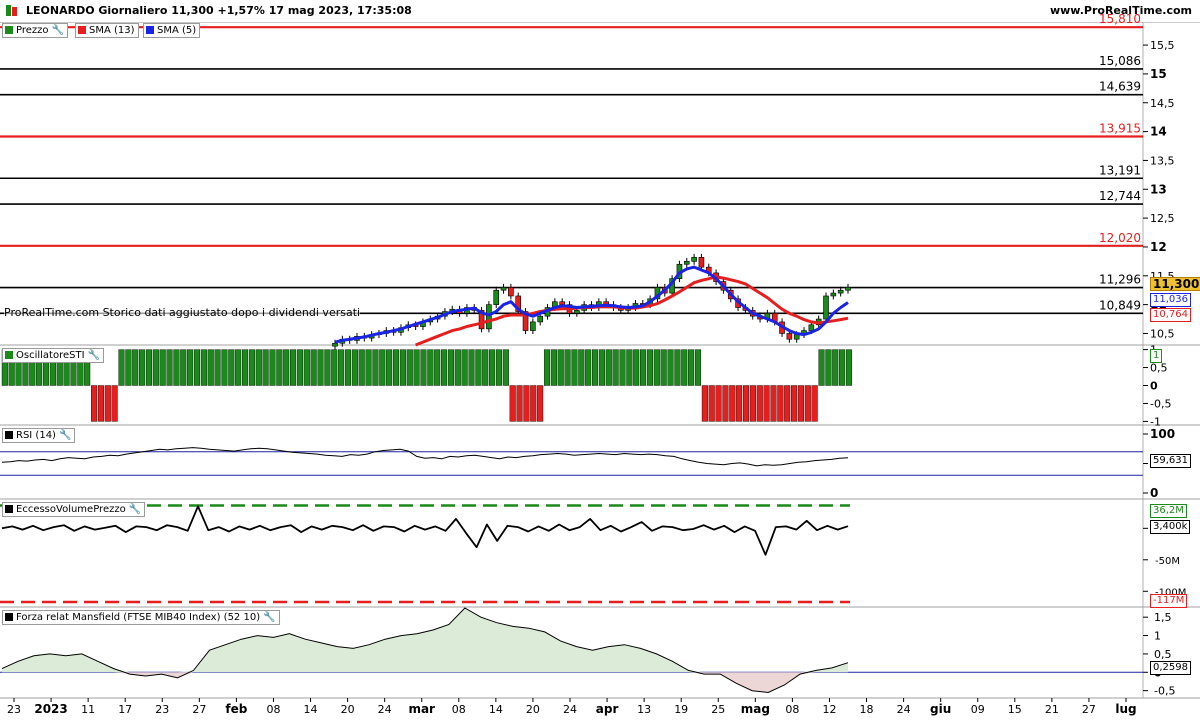 The image size is (1200, 720). I want to click on date-axis-label: 17, so click(125, 709).